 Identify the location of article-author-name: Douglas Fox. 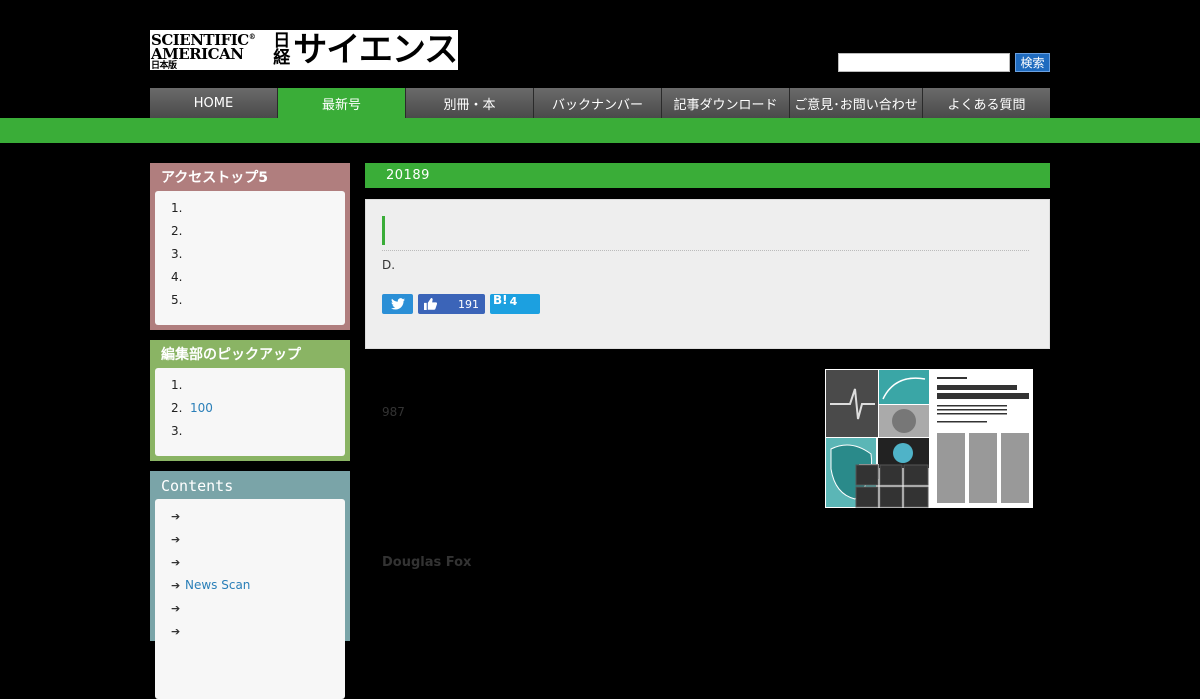
(427, 562).